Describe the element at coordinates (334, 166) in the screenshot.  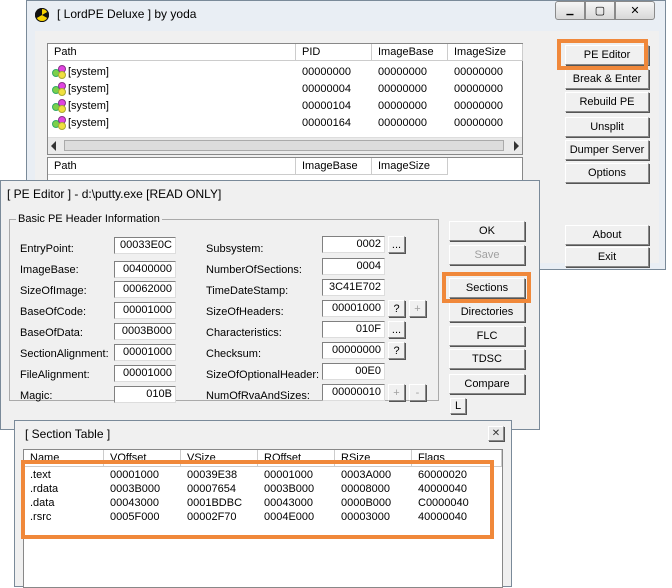
I see `module-col-imagebase: ImageBase` at that location.